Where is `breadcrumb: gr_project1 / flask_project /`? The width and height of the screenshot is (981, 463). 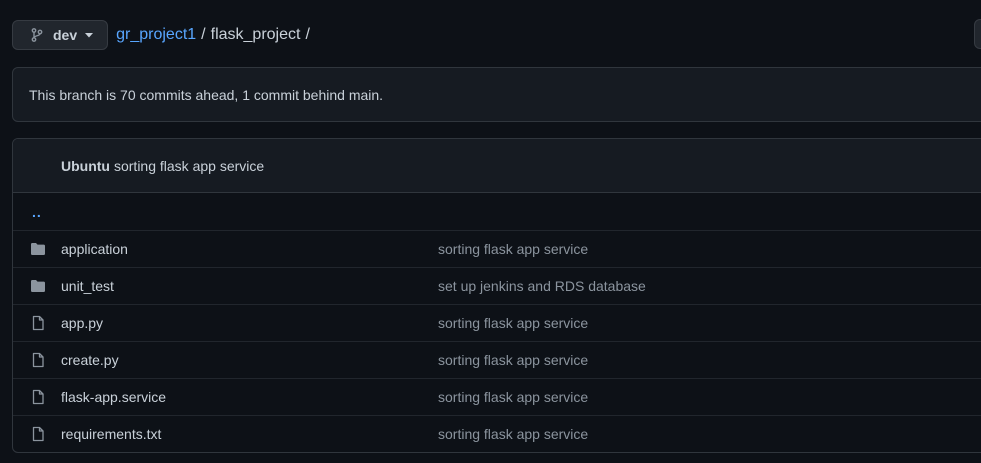 breadcrumb: gr_project1 / flask_project / is located at coordinates (215, 35).